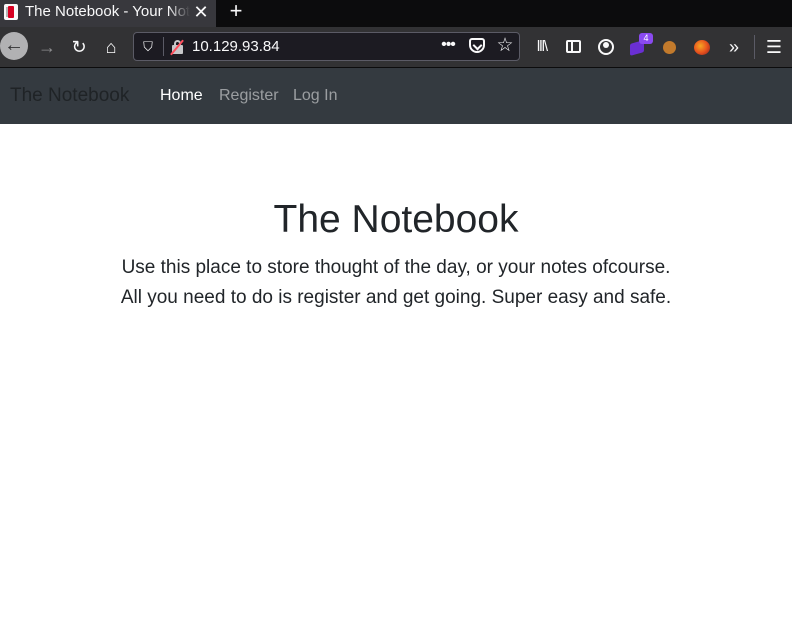 The image size is (792, 630). I want to click on extension-badge: 4, so click(646, 38).